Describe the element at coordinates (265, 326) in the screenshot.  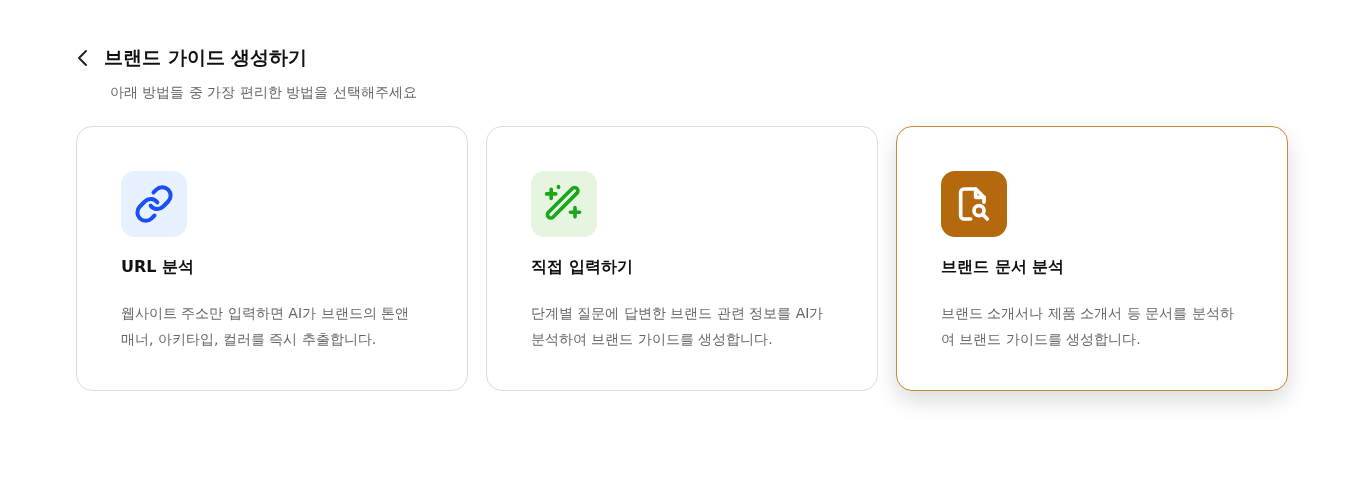
I see `option-description: 웹사이트 주소만 입력하면 AI가 브랜드의 톤앤 매너, 아키타입, 컬러를 즉시 추출합니다.` at that location.